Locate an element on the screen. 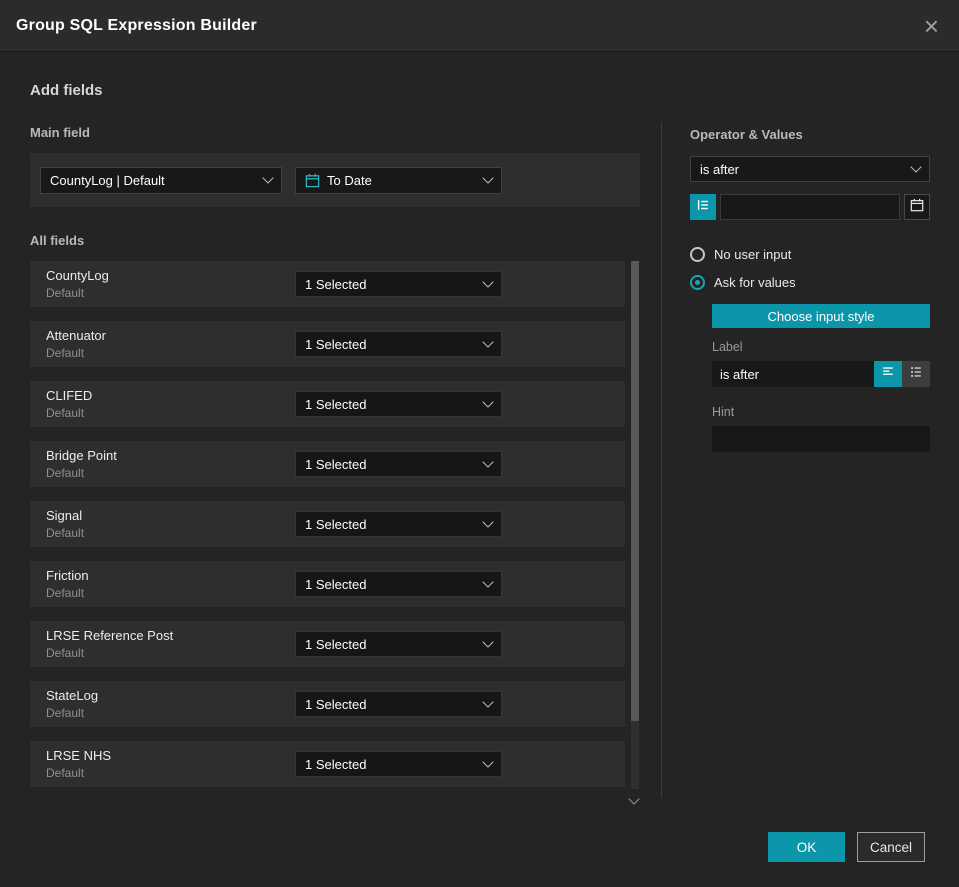 The width and height of the screenshot is (959, 887). field-row: Bridge Point Default 1 Selected is located at coordinates (327, 464).